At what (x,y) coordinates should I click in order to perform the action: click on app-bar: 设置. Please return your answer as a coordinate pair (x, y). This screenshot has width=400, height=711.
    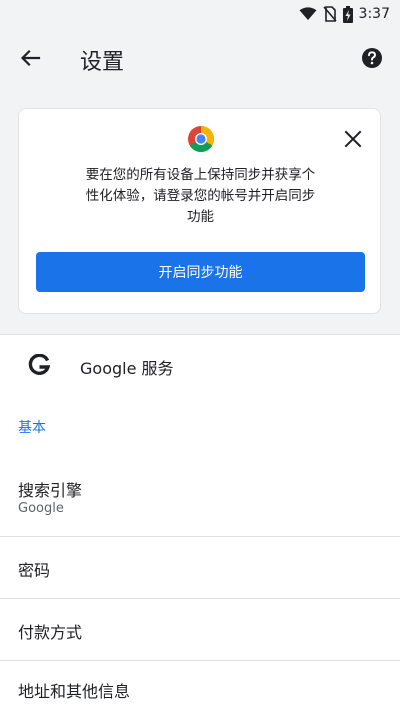
    Looking at the image, I should click on (200, 58).